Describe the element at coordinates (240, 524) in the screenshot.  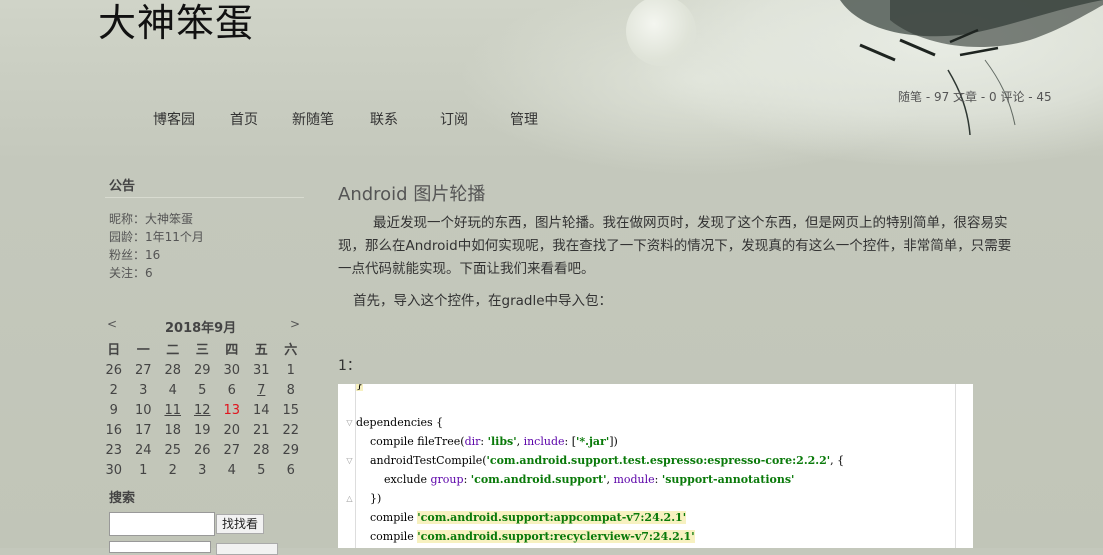
I see `search-button: 找找看` at that location.